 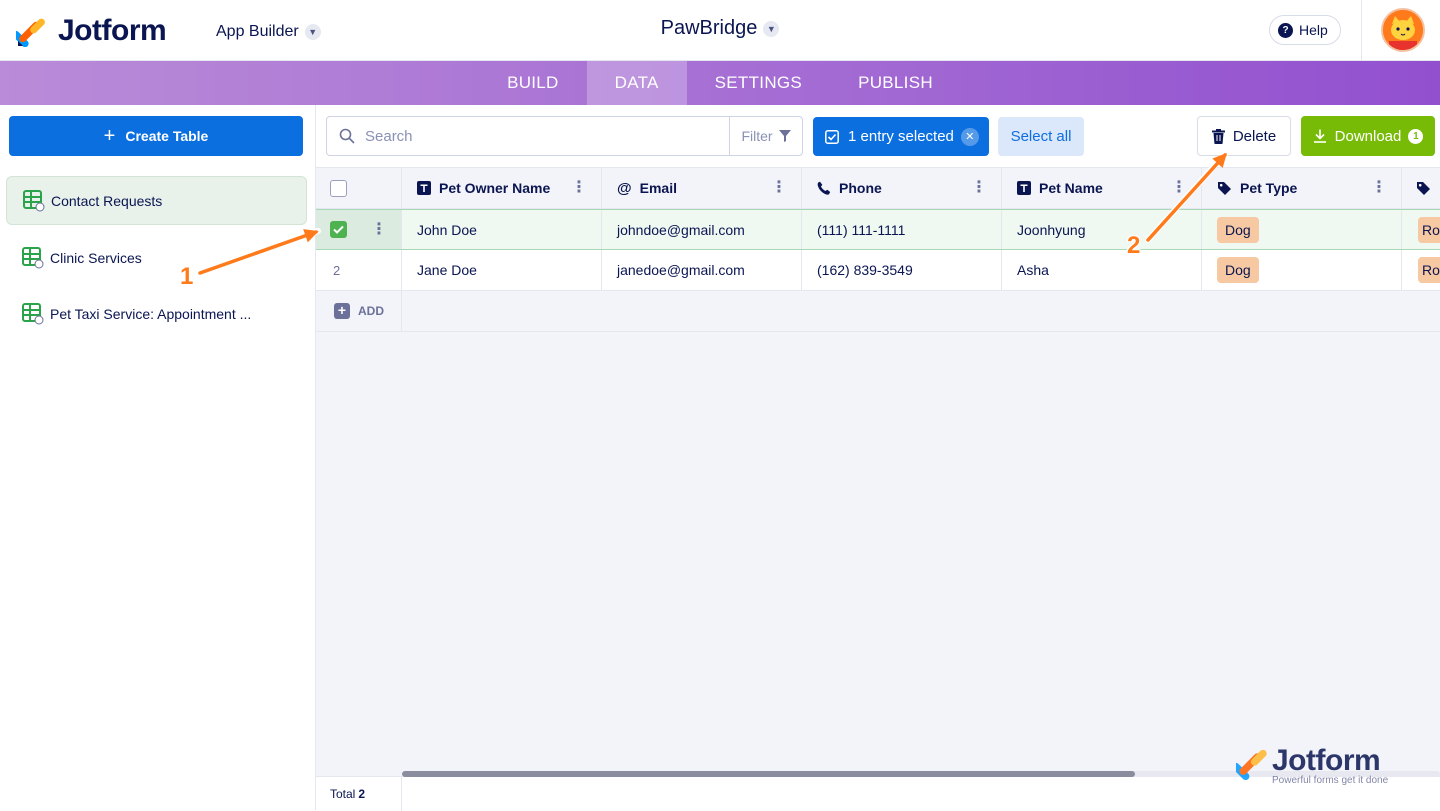 I want to click on annotation-step-1: 1, so click(x=187, y=276).